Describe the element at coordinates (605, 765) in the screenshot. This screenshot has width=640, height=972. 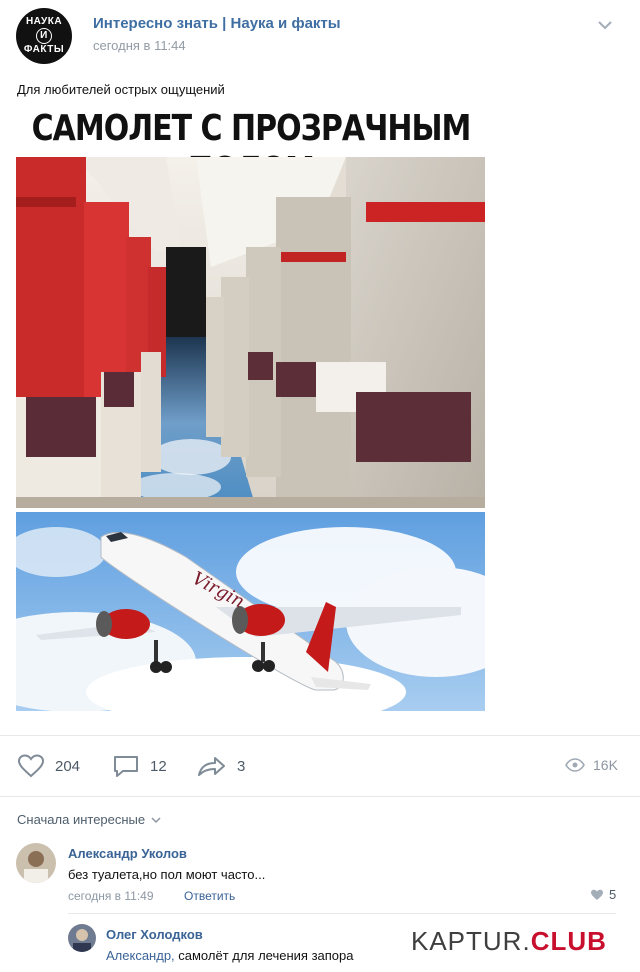
I see `views-count: 16K` at that location.